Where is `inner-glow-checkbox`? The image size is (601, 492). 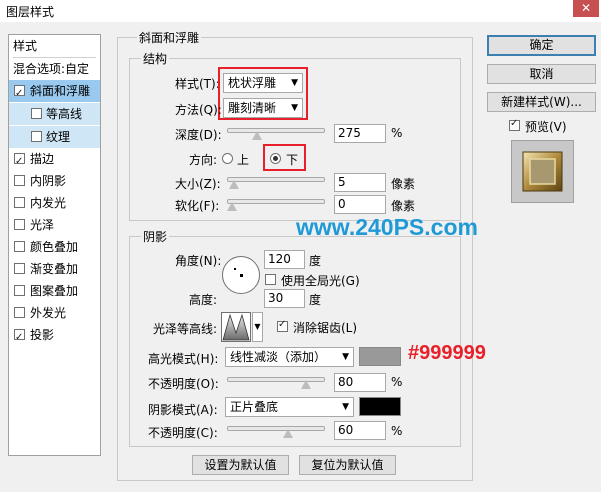 inner-glow-checkbox is located at coordinates (19, 202).